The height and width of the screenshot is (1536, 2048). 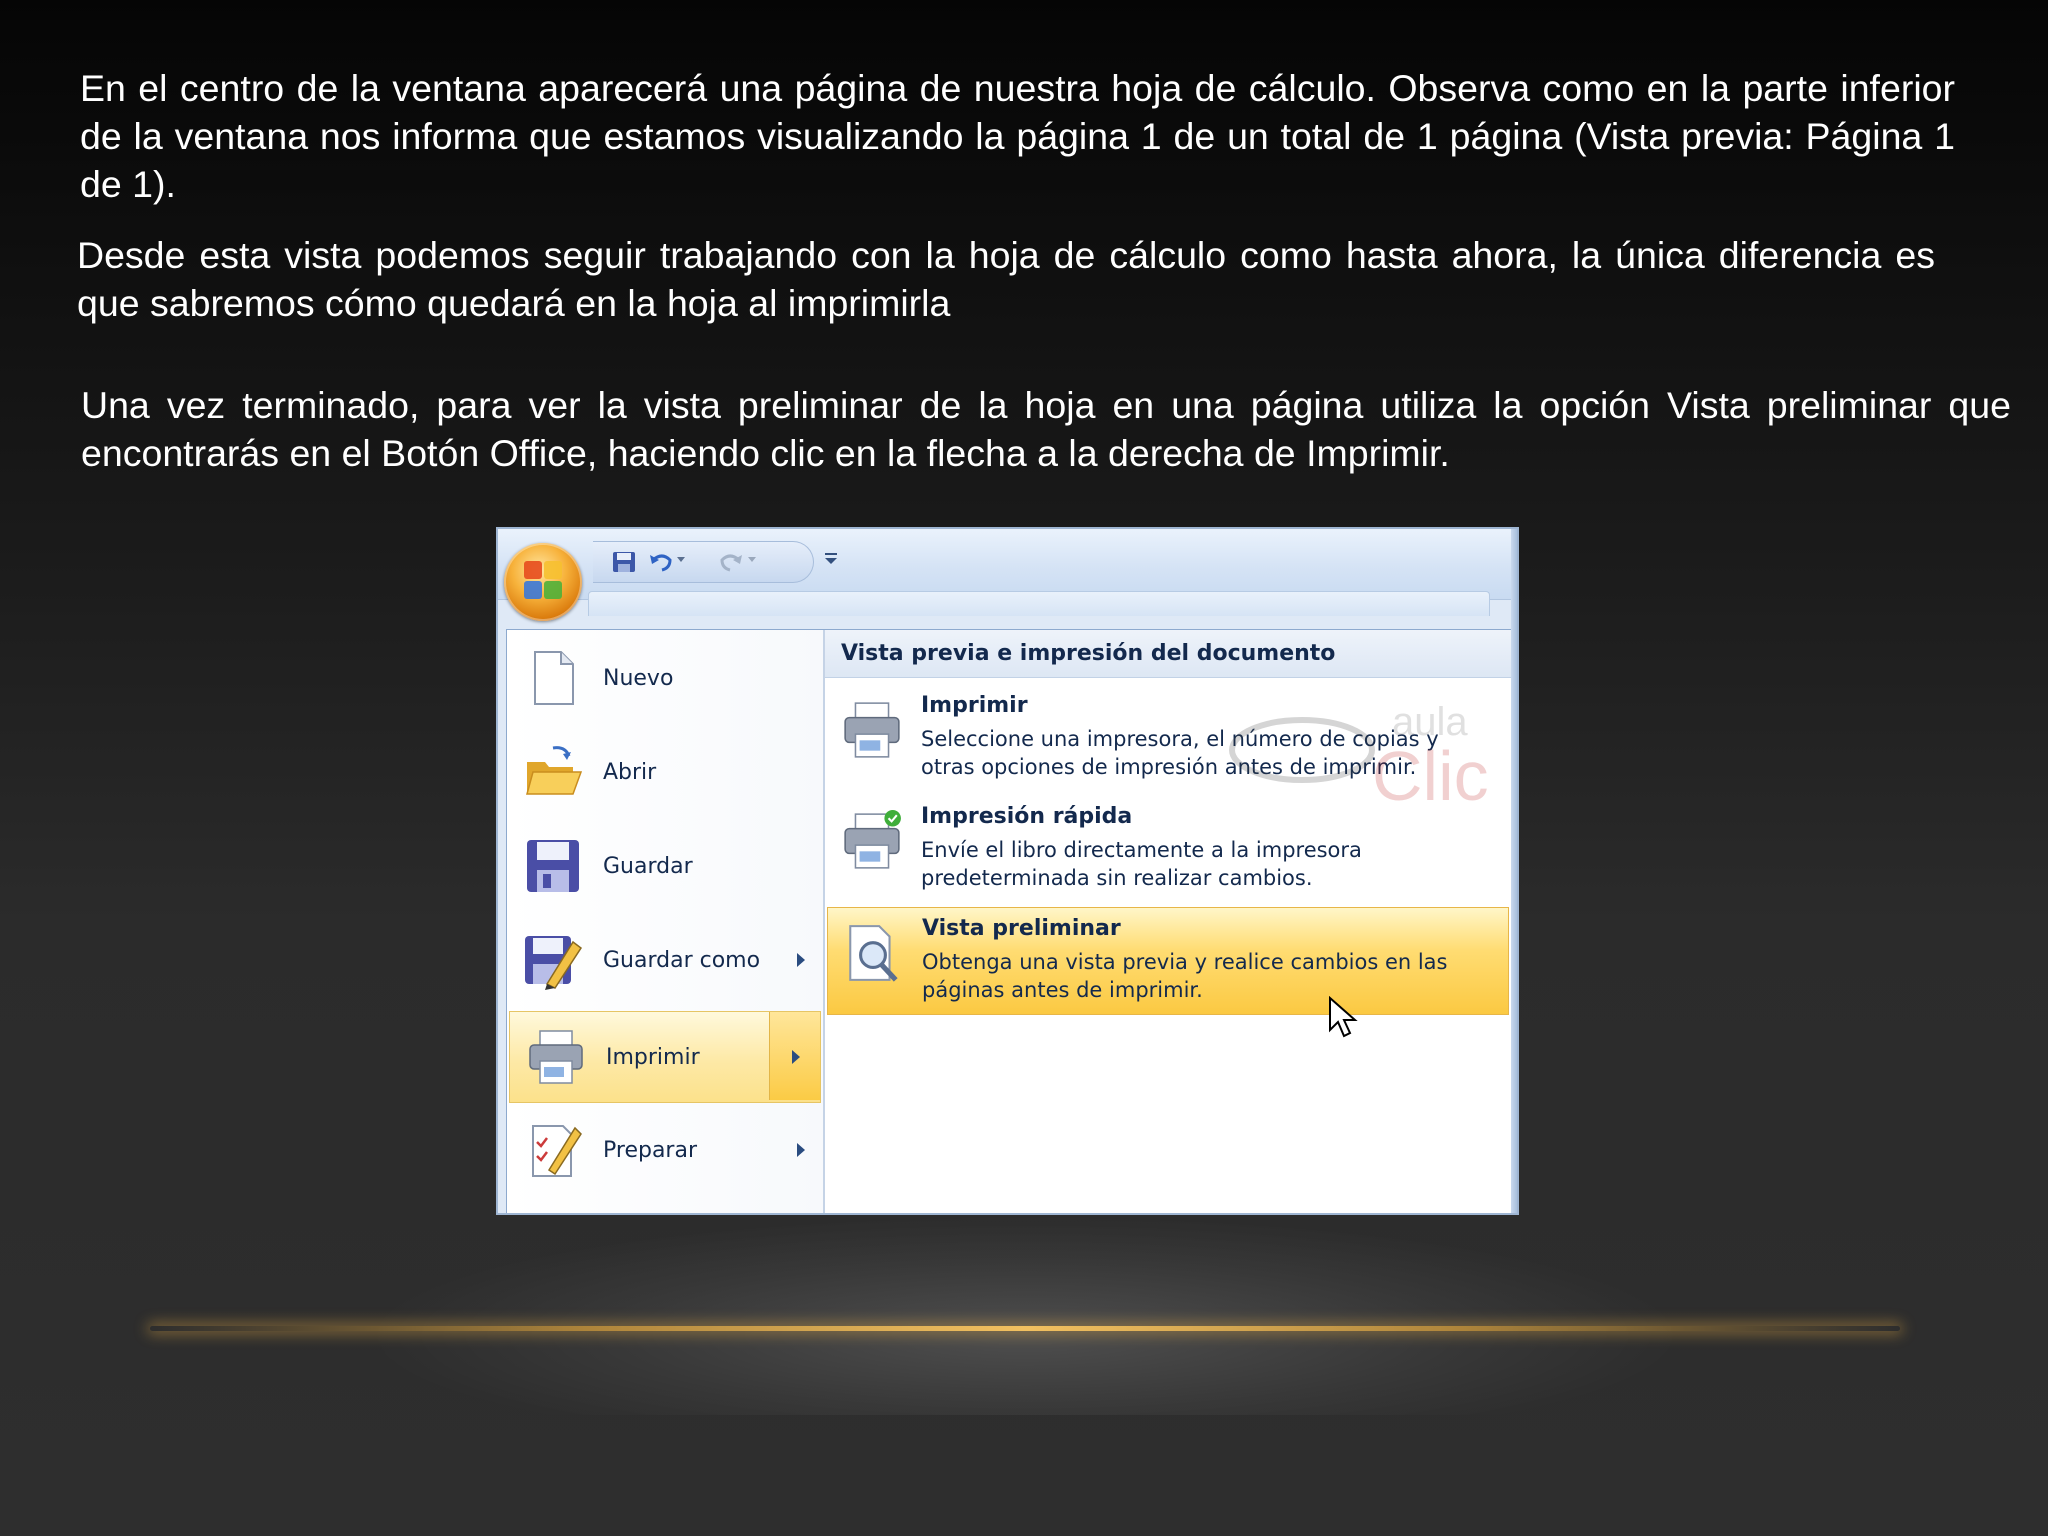 What do you see at coordinates (653, 1057) in the screenshot?
I see `menu-item-label: Imprimir` at bounding box center [653, 1057].